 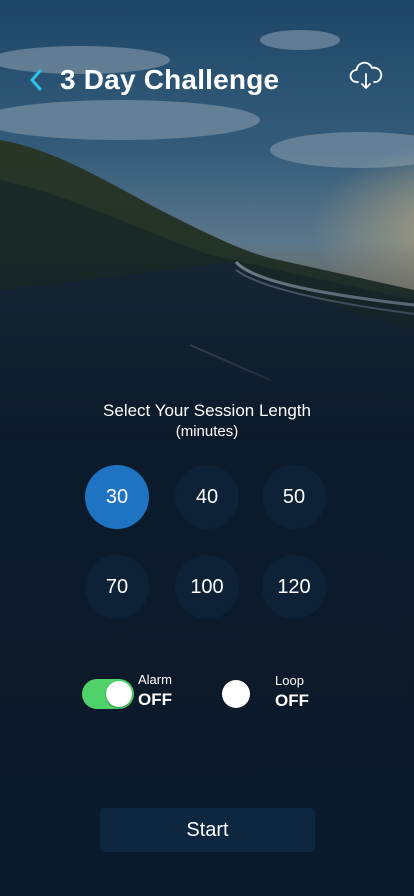 I want to click on start-button: Start, so click(x=207, y=830).